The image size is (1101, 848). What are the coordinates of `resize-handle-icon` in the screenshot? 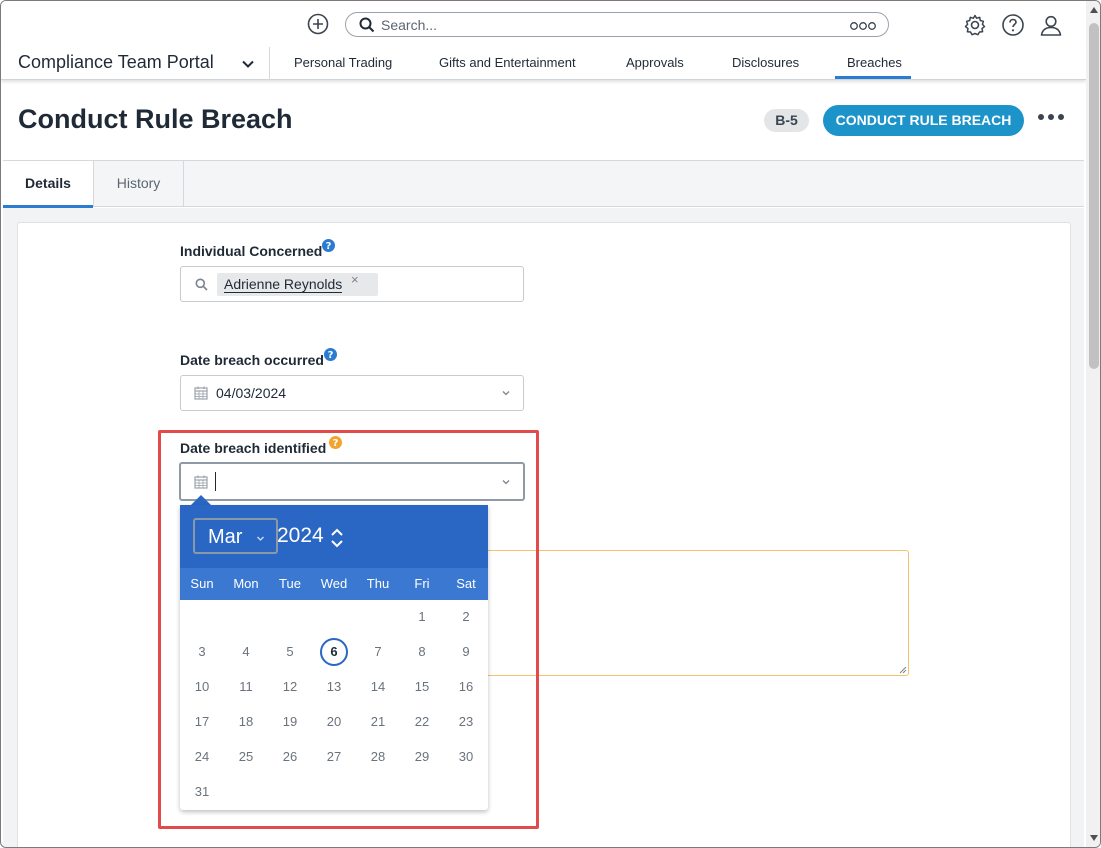 It's located at (903, 670).